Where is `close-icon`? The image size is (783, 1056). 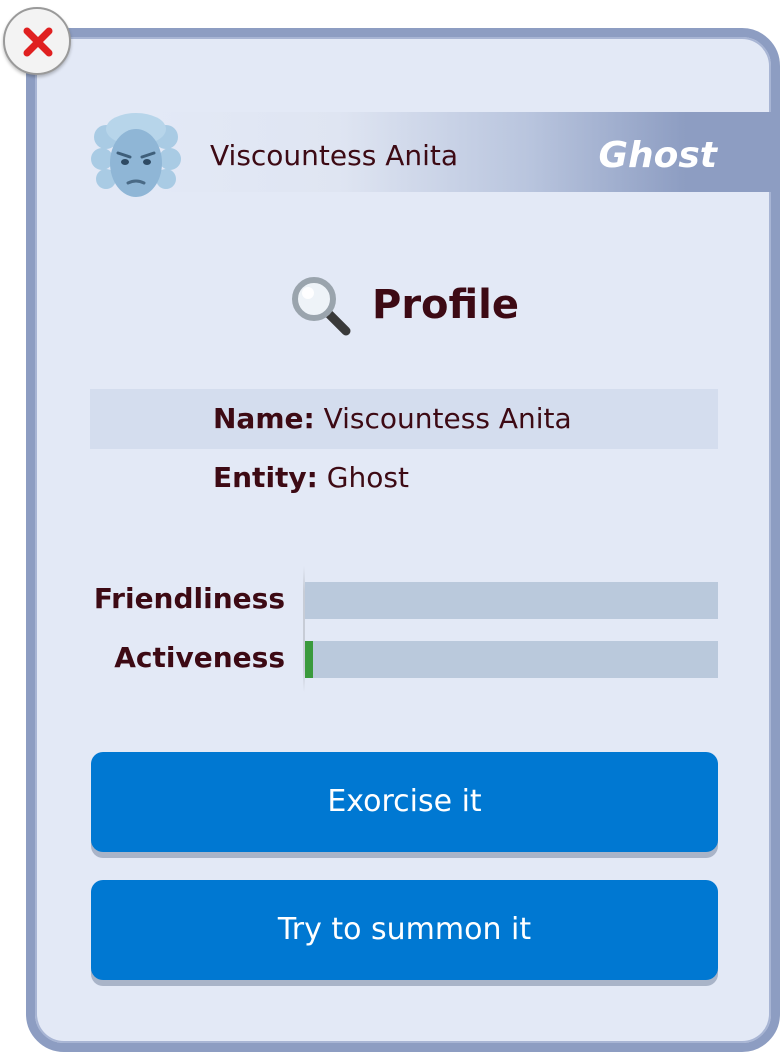 close-icon is located at coordinates (38, 42).